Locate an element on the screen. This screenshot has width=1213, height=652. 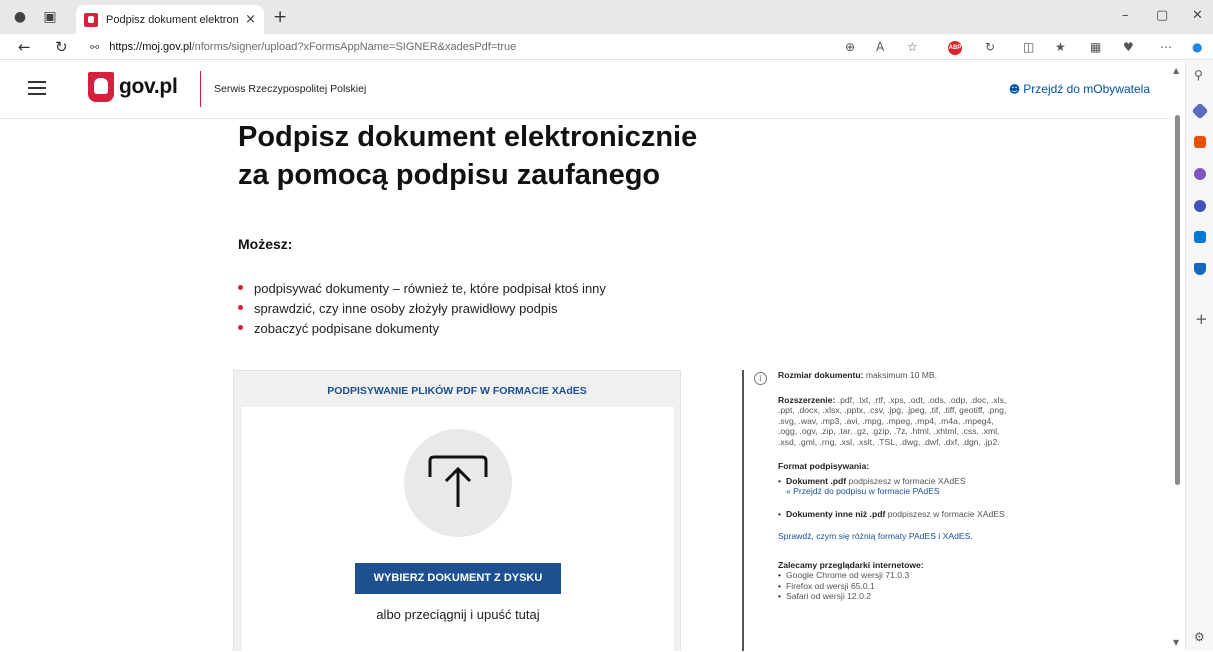
tab-actions-icon: ▣ is located at coordinates (50, 17).